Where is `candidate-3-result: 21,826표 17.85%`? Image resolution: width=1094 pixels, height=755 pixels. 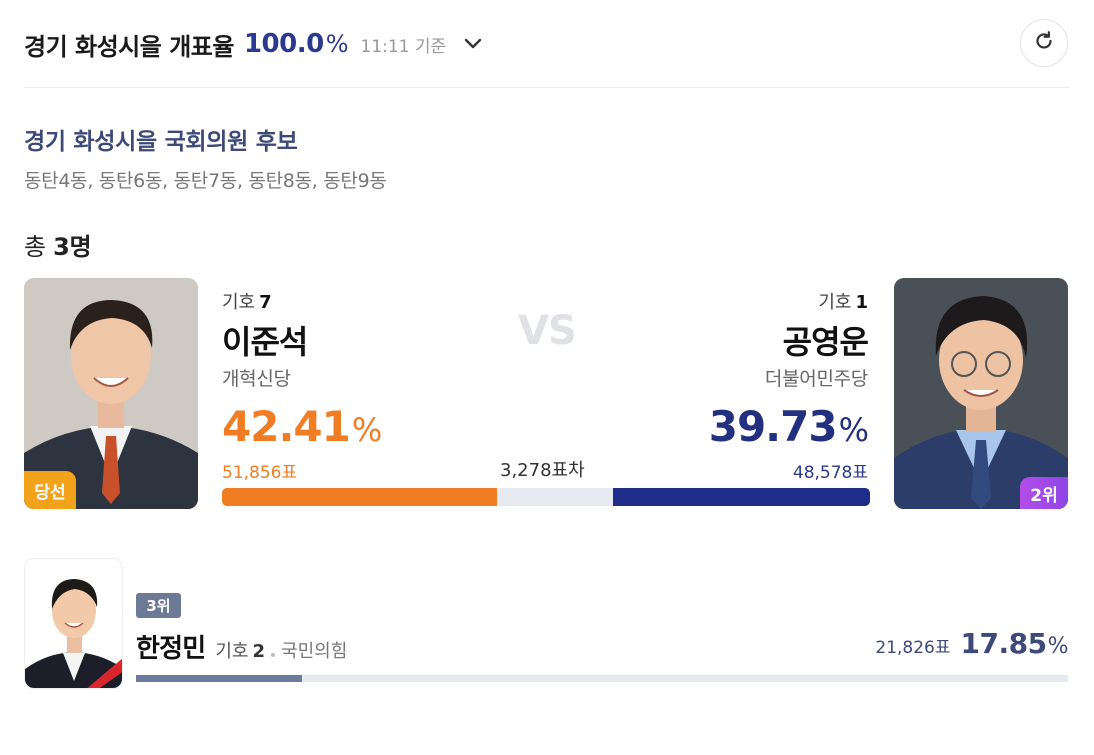 candidate-3-result: 21,826표 17.85% is located at coordinates (971, 643).